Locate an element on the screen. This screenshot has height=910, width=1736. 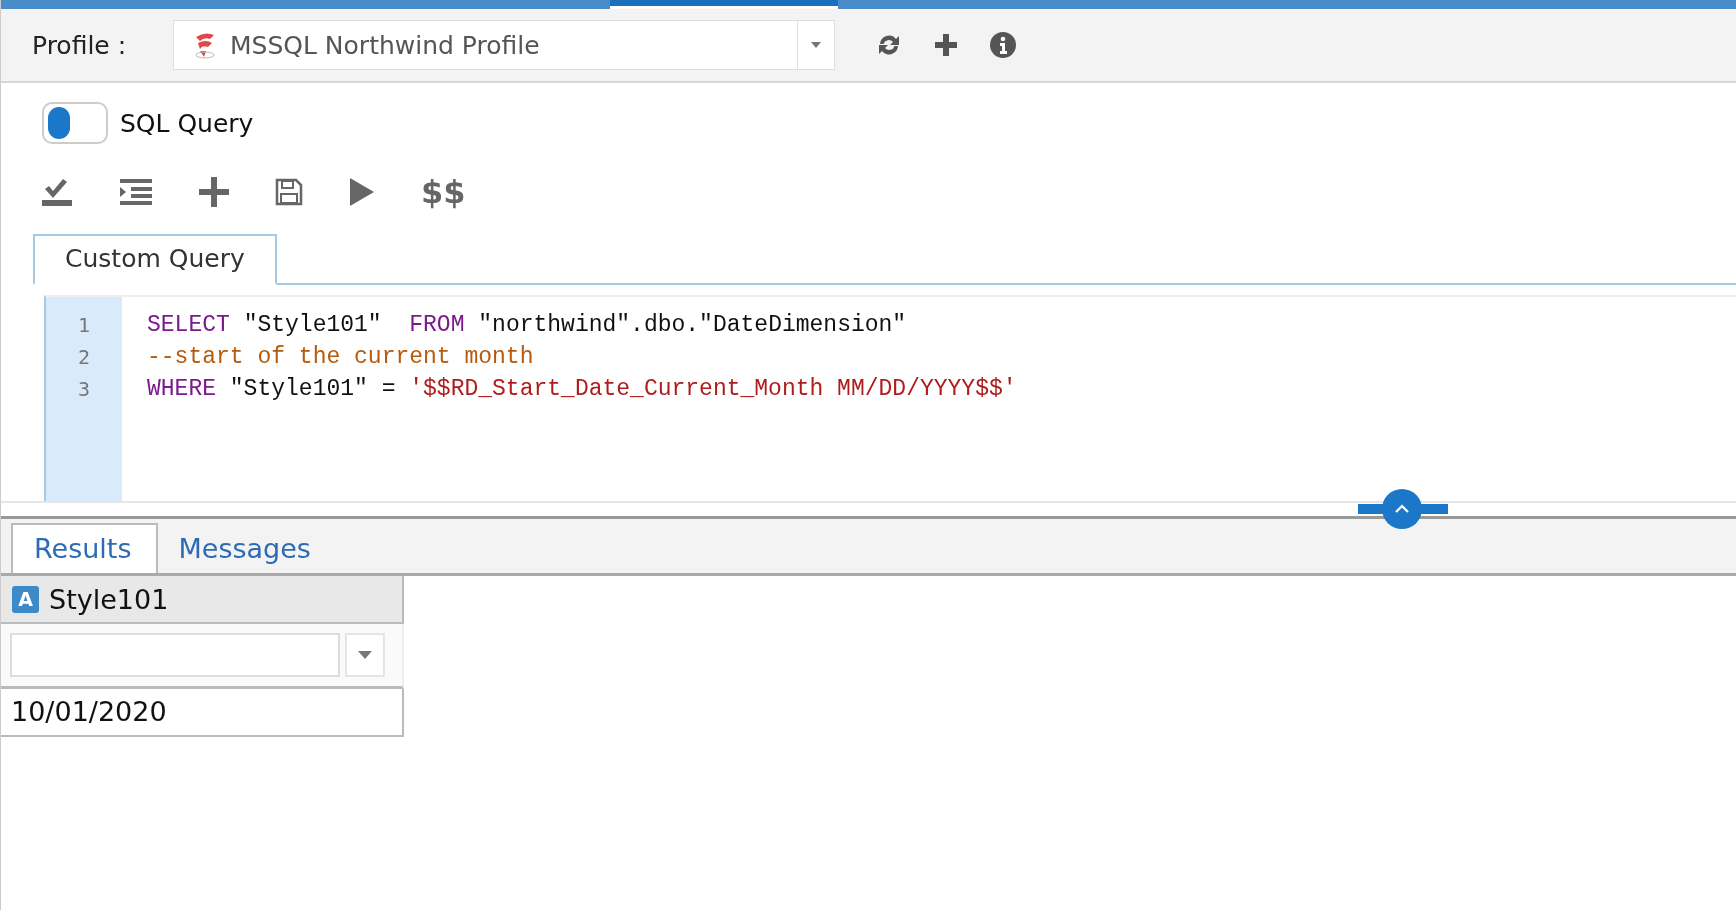
code-line: WHERE "Style101" = '$$RD_Start_Date_Current_Month MM/DD/YYYY$$' is located at coordinates (582, 389).